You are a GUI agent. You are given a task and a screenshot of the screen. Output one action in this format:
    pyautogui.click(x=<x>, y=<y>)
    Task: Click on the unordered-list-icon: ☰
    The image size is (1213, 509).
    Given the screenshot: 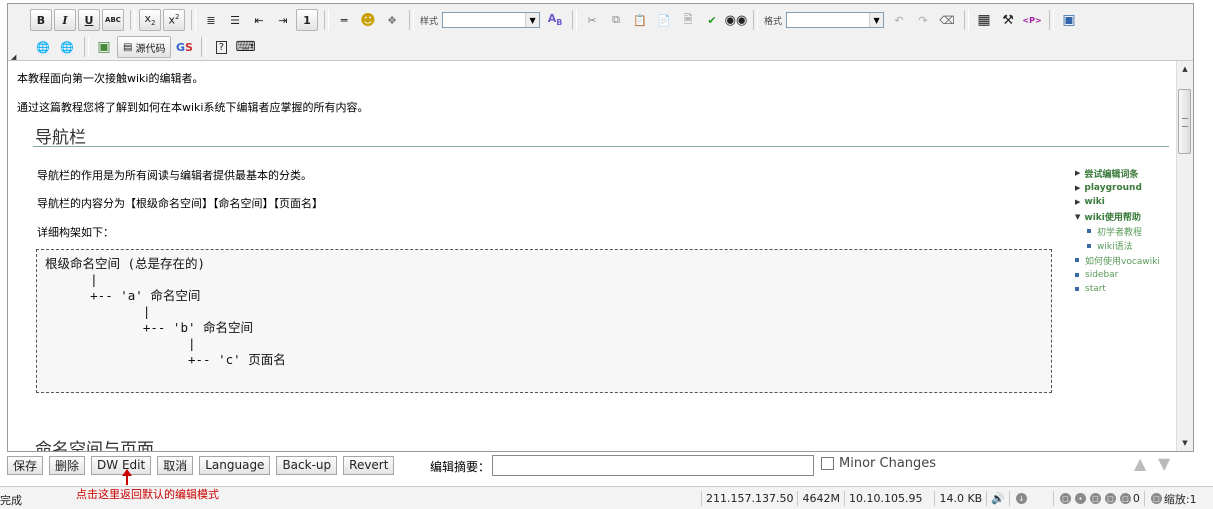 What is the action you would take?
    pyautogui.click(x=235, y=20)
    